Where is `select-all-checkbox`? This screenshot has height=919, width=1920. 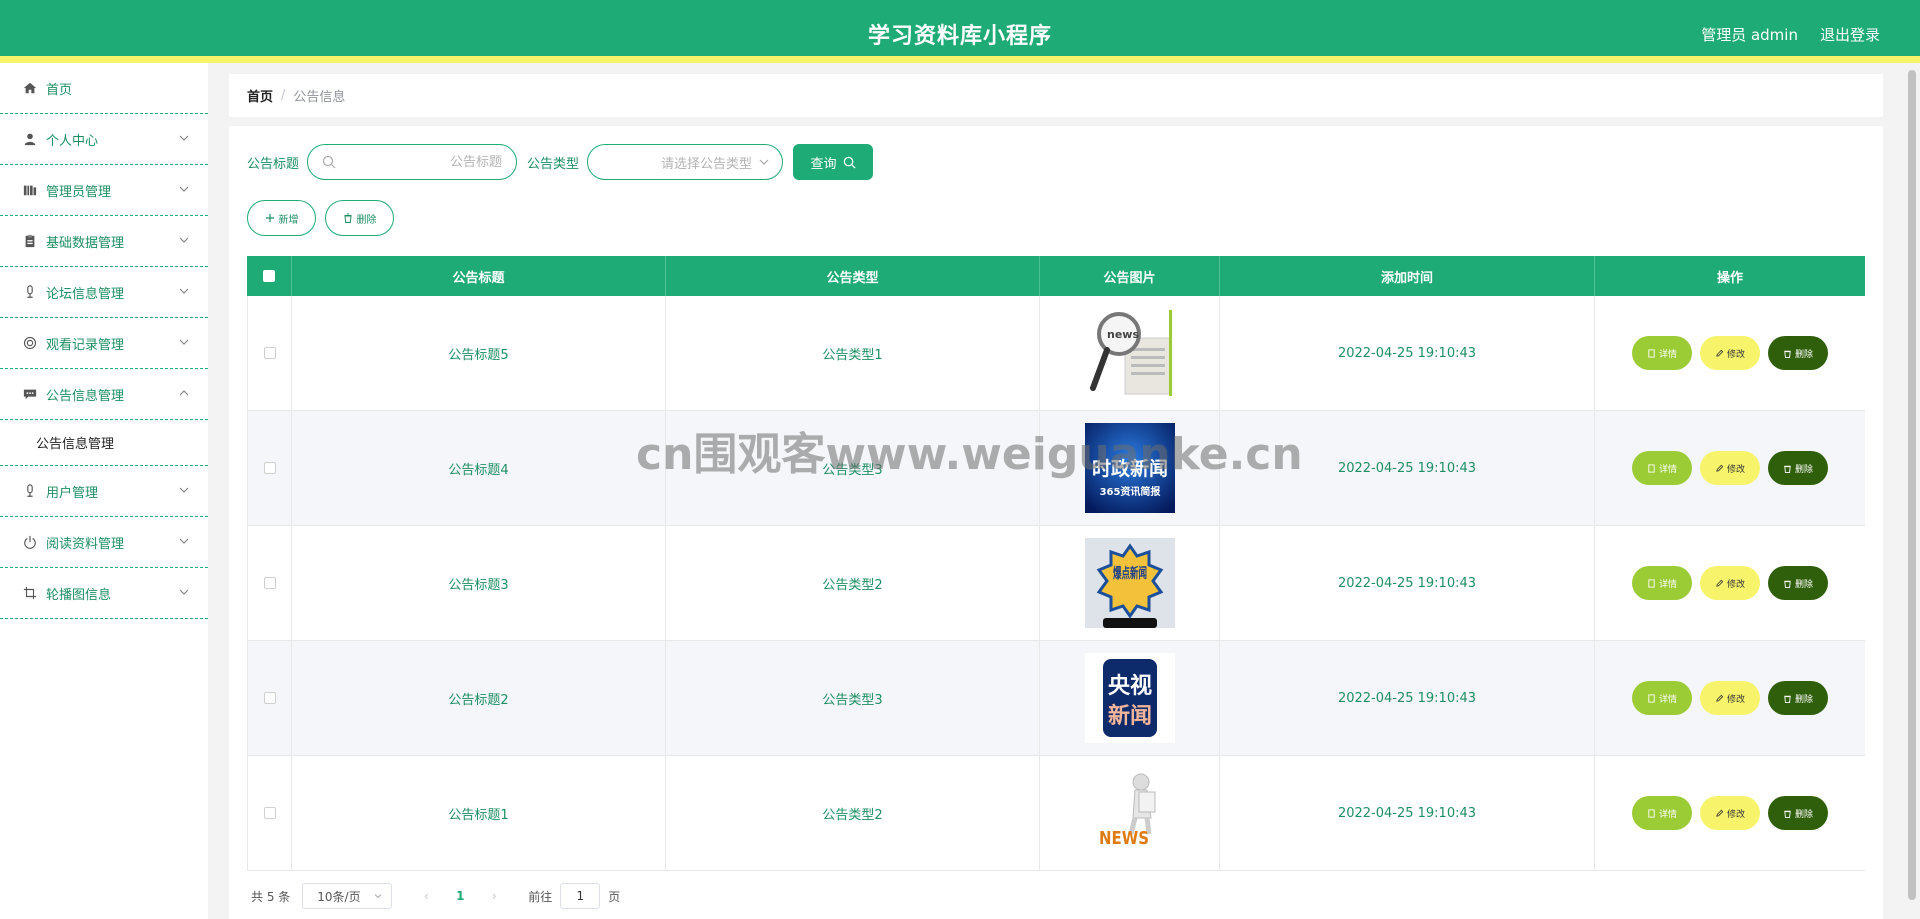
select-all-checkbox is located at coordinates (269, 276).